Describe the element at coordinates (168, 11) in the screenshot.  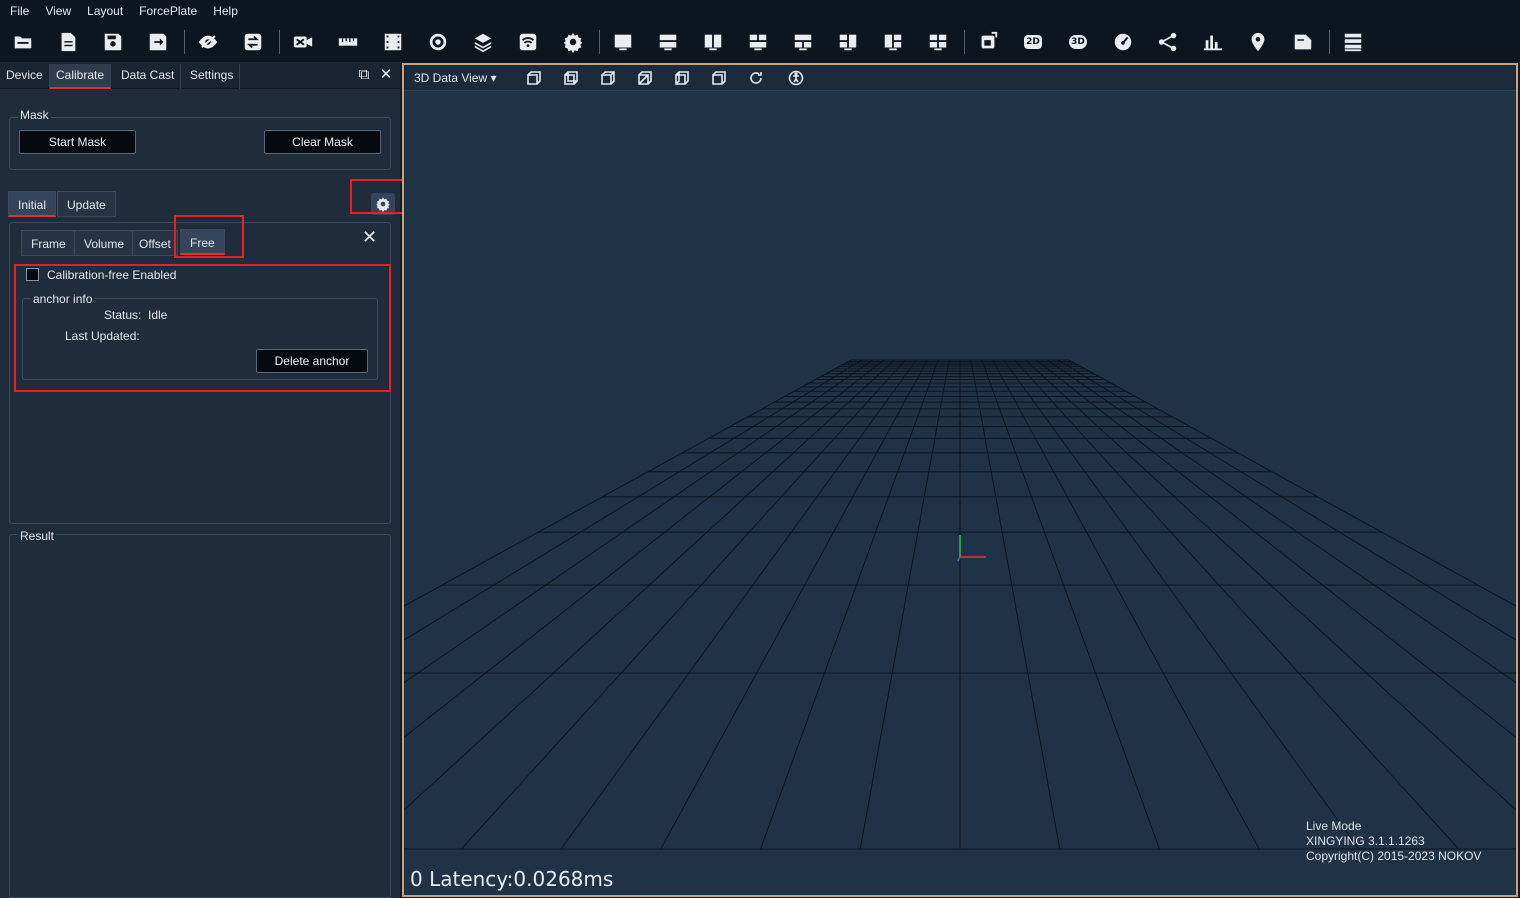
I see `menu-forceplate: ForcePlate` at that location.